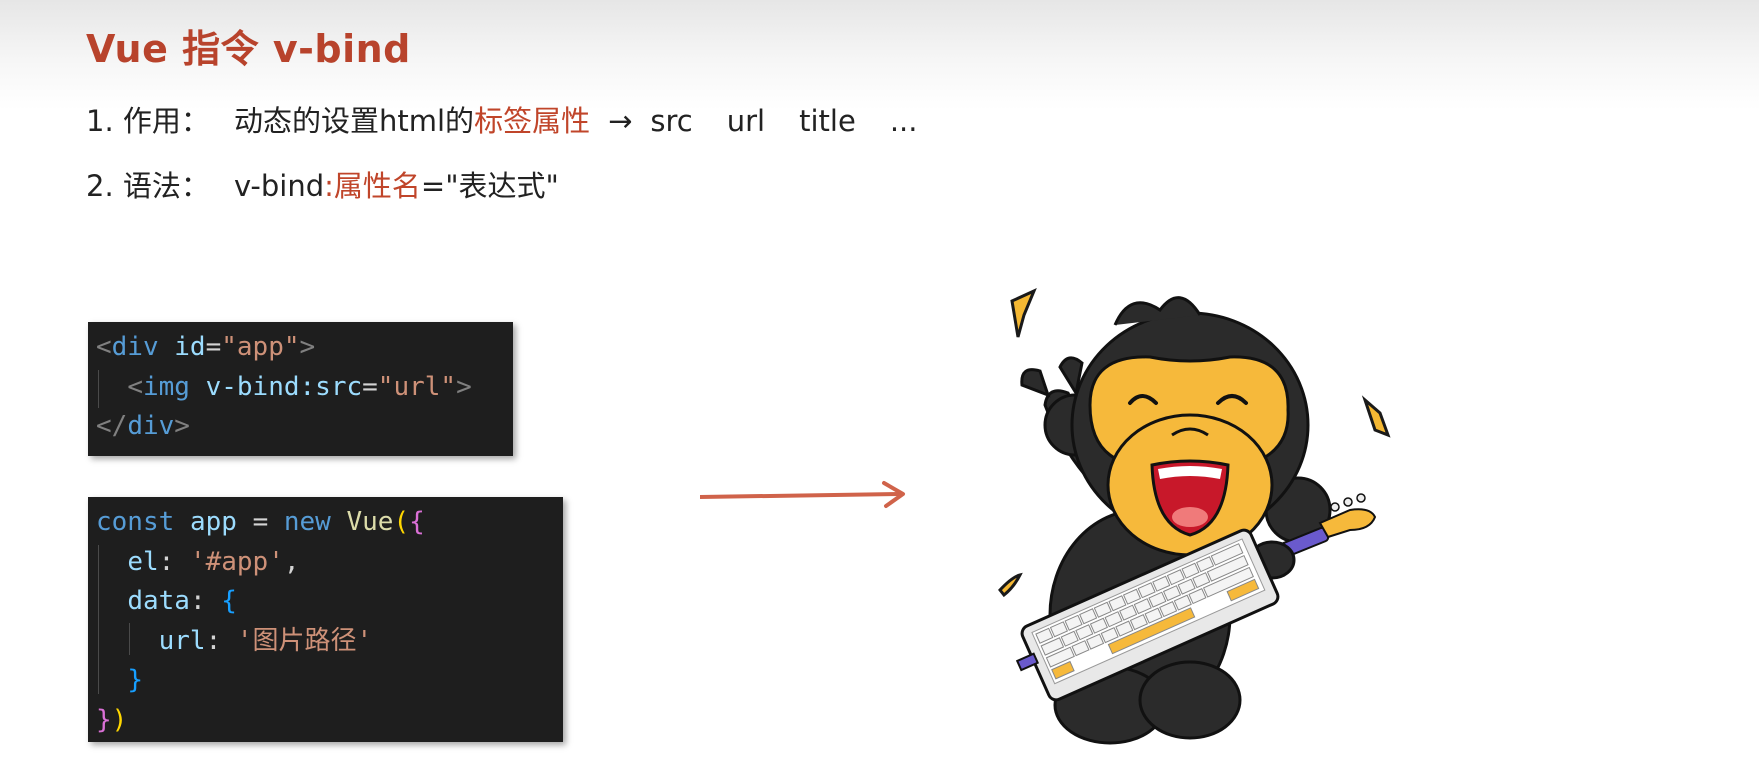 The height and width of the screenshot is (776, 1759). Describe the element at coordinates (354, 121) in the screenshot. I see `purpose-text: 动态的设置html的` at that location.